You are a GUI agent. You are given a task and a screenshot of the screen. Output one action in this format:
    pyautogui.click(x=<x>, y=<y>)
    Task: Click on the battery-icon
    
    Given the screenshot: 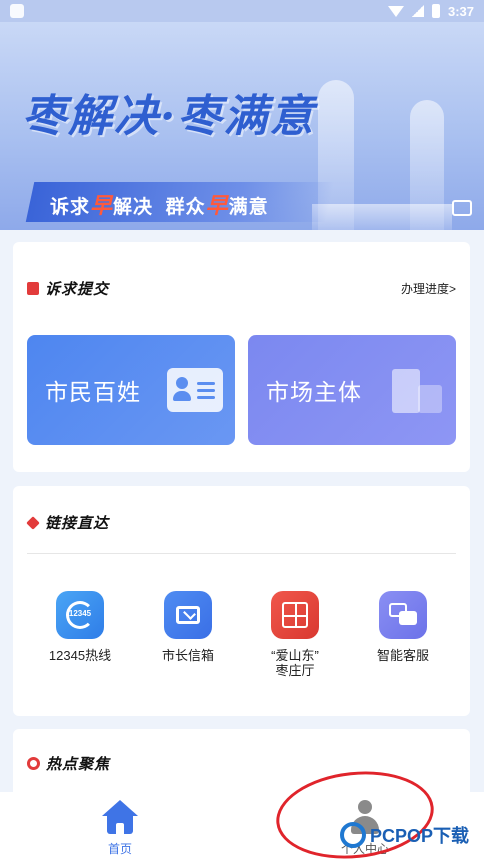 What is the action you would take?
    pyautogui.click(x=435, y=11)
    